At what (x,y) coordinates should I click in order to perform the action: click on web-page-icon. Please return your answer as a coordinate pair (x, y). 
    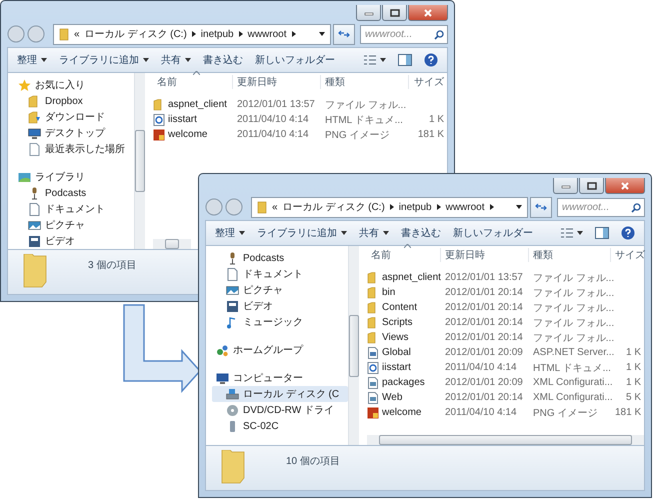
    Looking at the image, I should click on (373, 368).